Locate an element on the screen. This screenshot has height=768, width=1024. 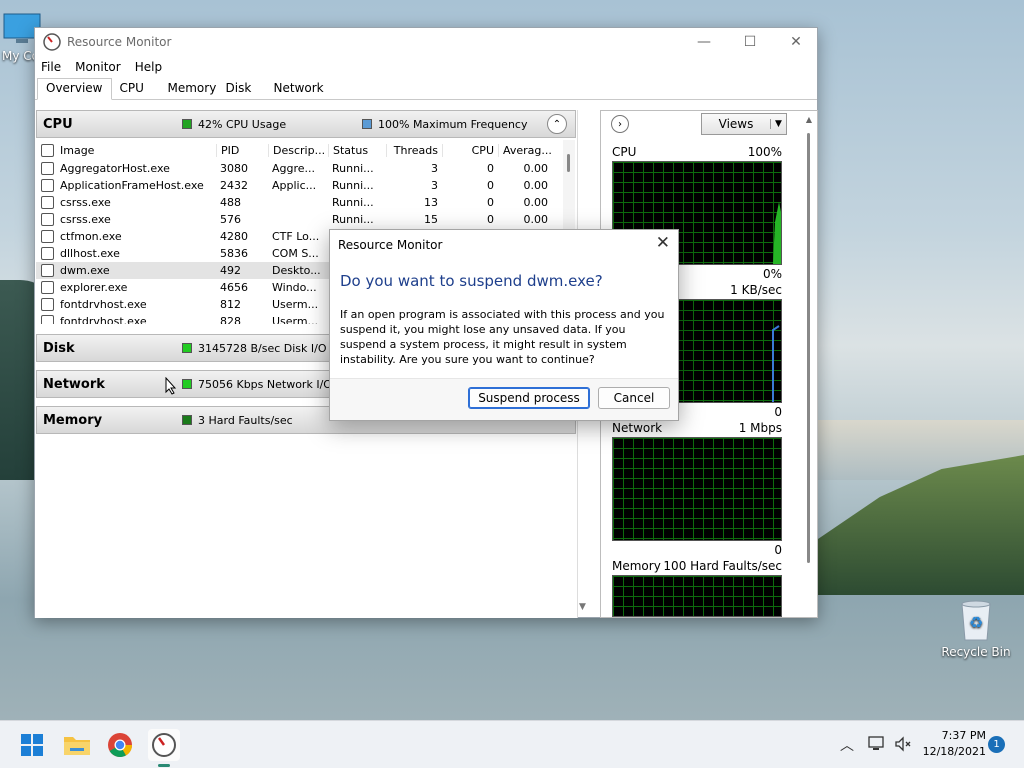
resource-monitor-app-icon is located at coordinates (52, 42).